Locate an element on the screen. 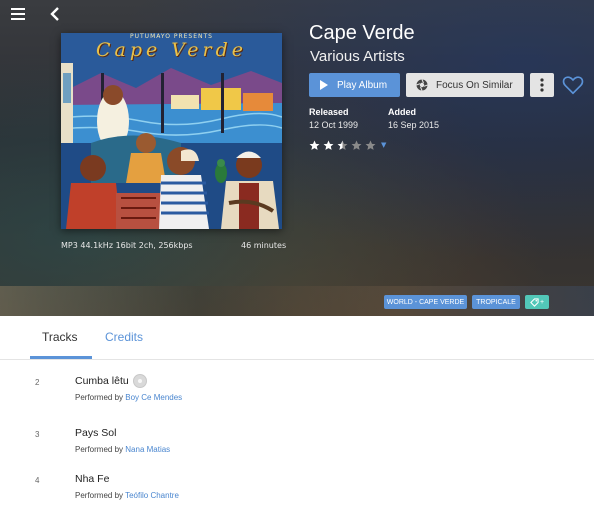  released-label: Released is located at coordinates (329, 112).